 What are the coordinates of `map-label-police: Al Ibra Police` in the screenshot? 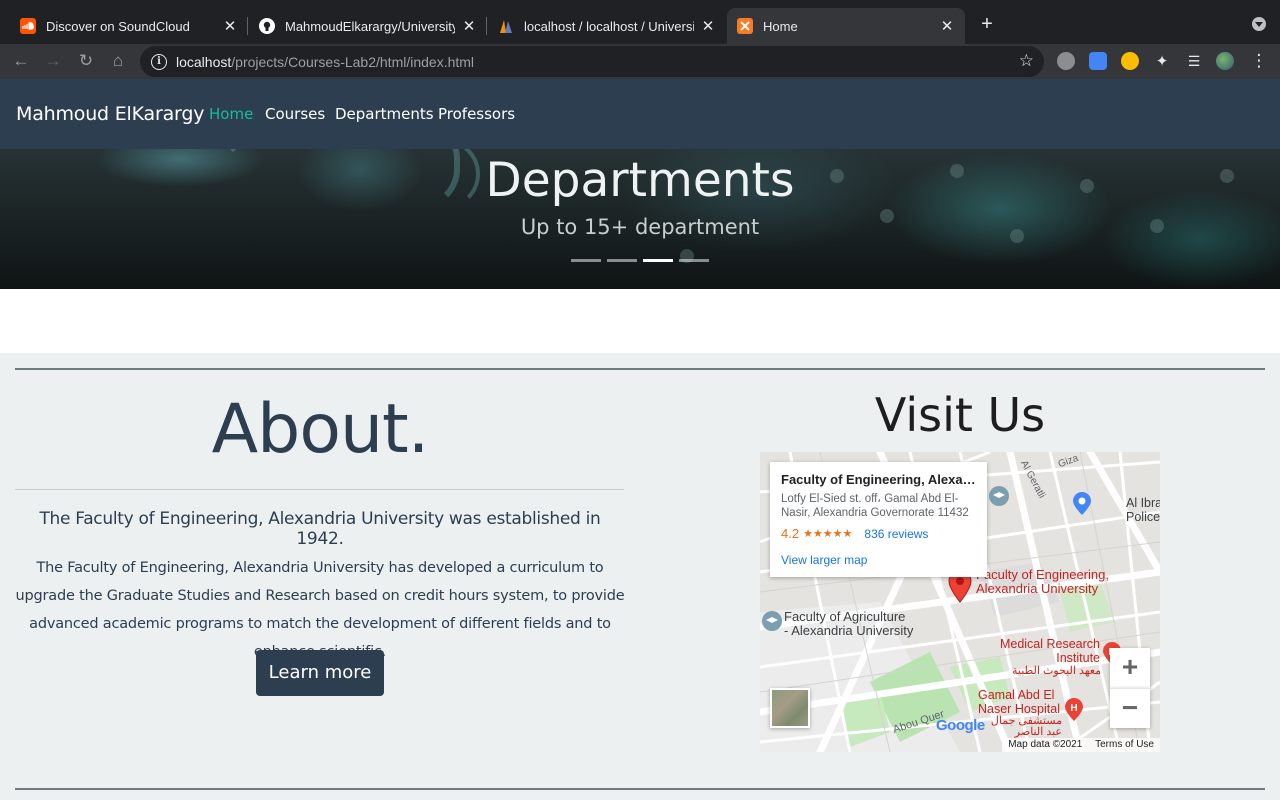 It's located at (1143, 510).